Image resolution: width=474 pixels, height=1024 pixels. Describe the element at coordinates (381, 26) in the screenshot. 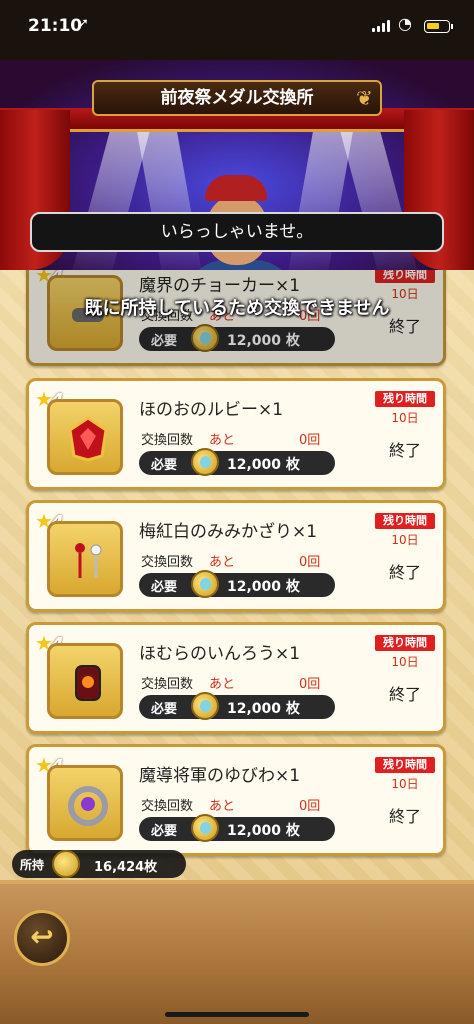

I see `signal-icon` at that location.